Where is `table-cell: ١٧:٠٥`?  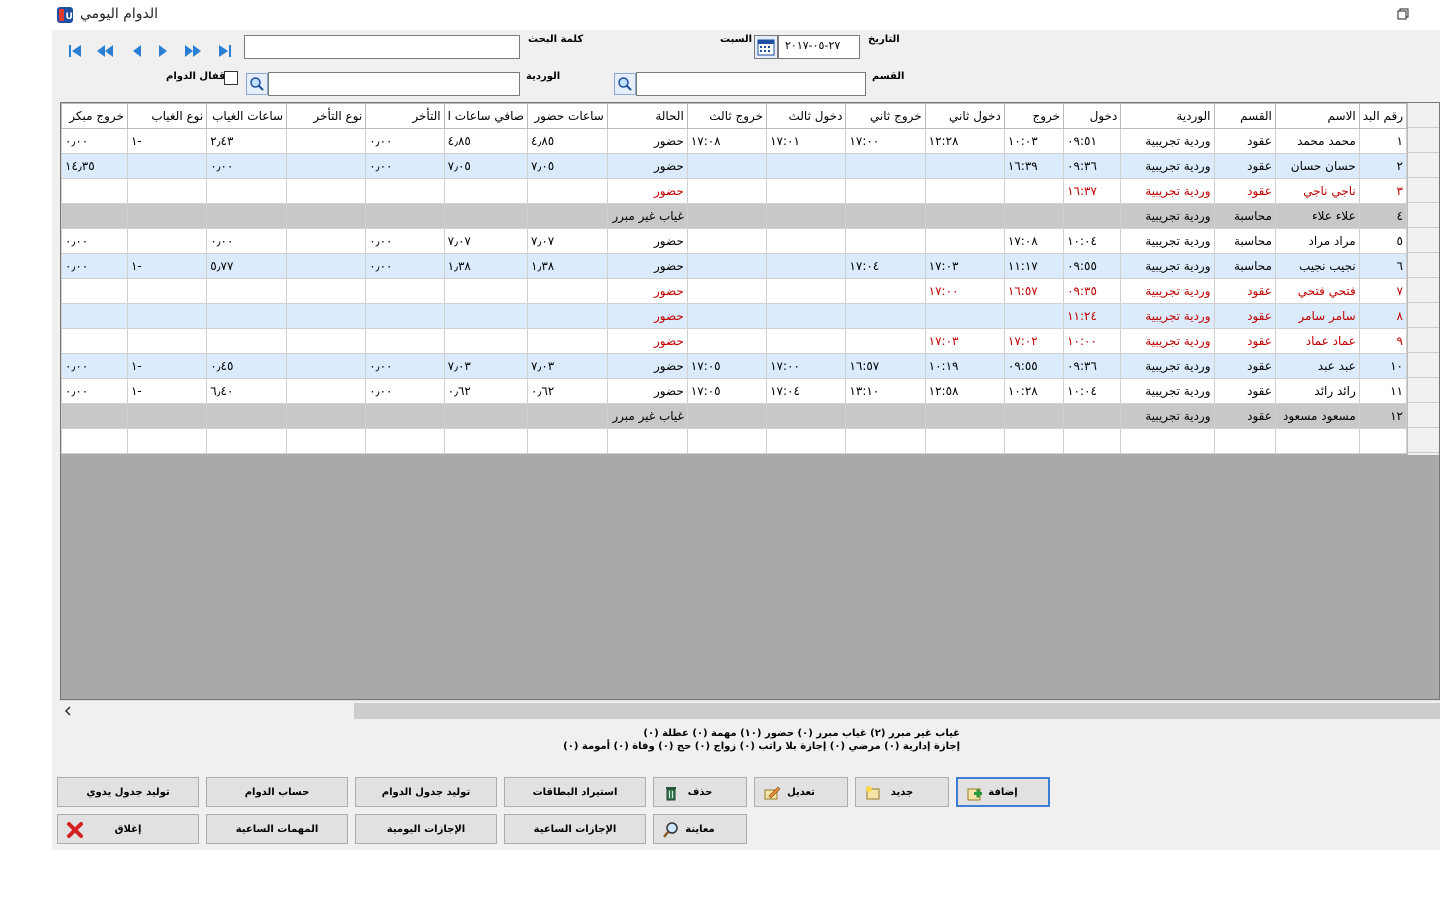
table-cell: ١٧:٠٥ is located at coordinates (727, 366).